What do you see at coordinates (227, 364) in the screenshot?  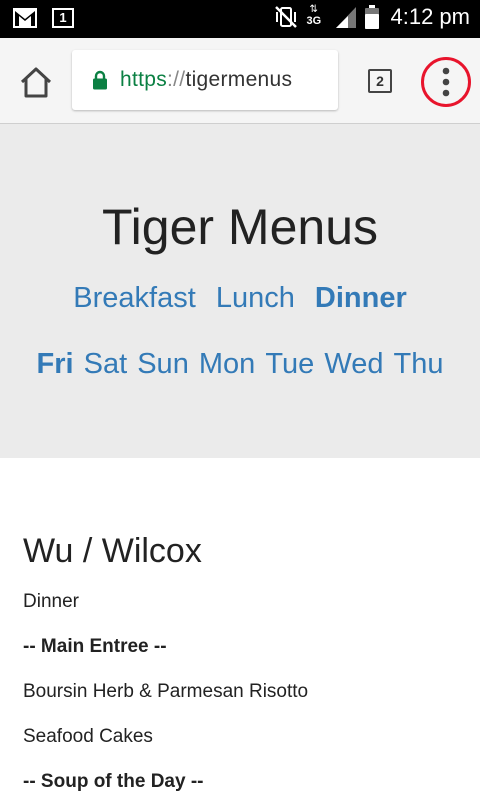 I see `day-link-mon: Mon` at bounding box center [227, 364].